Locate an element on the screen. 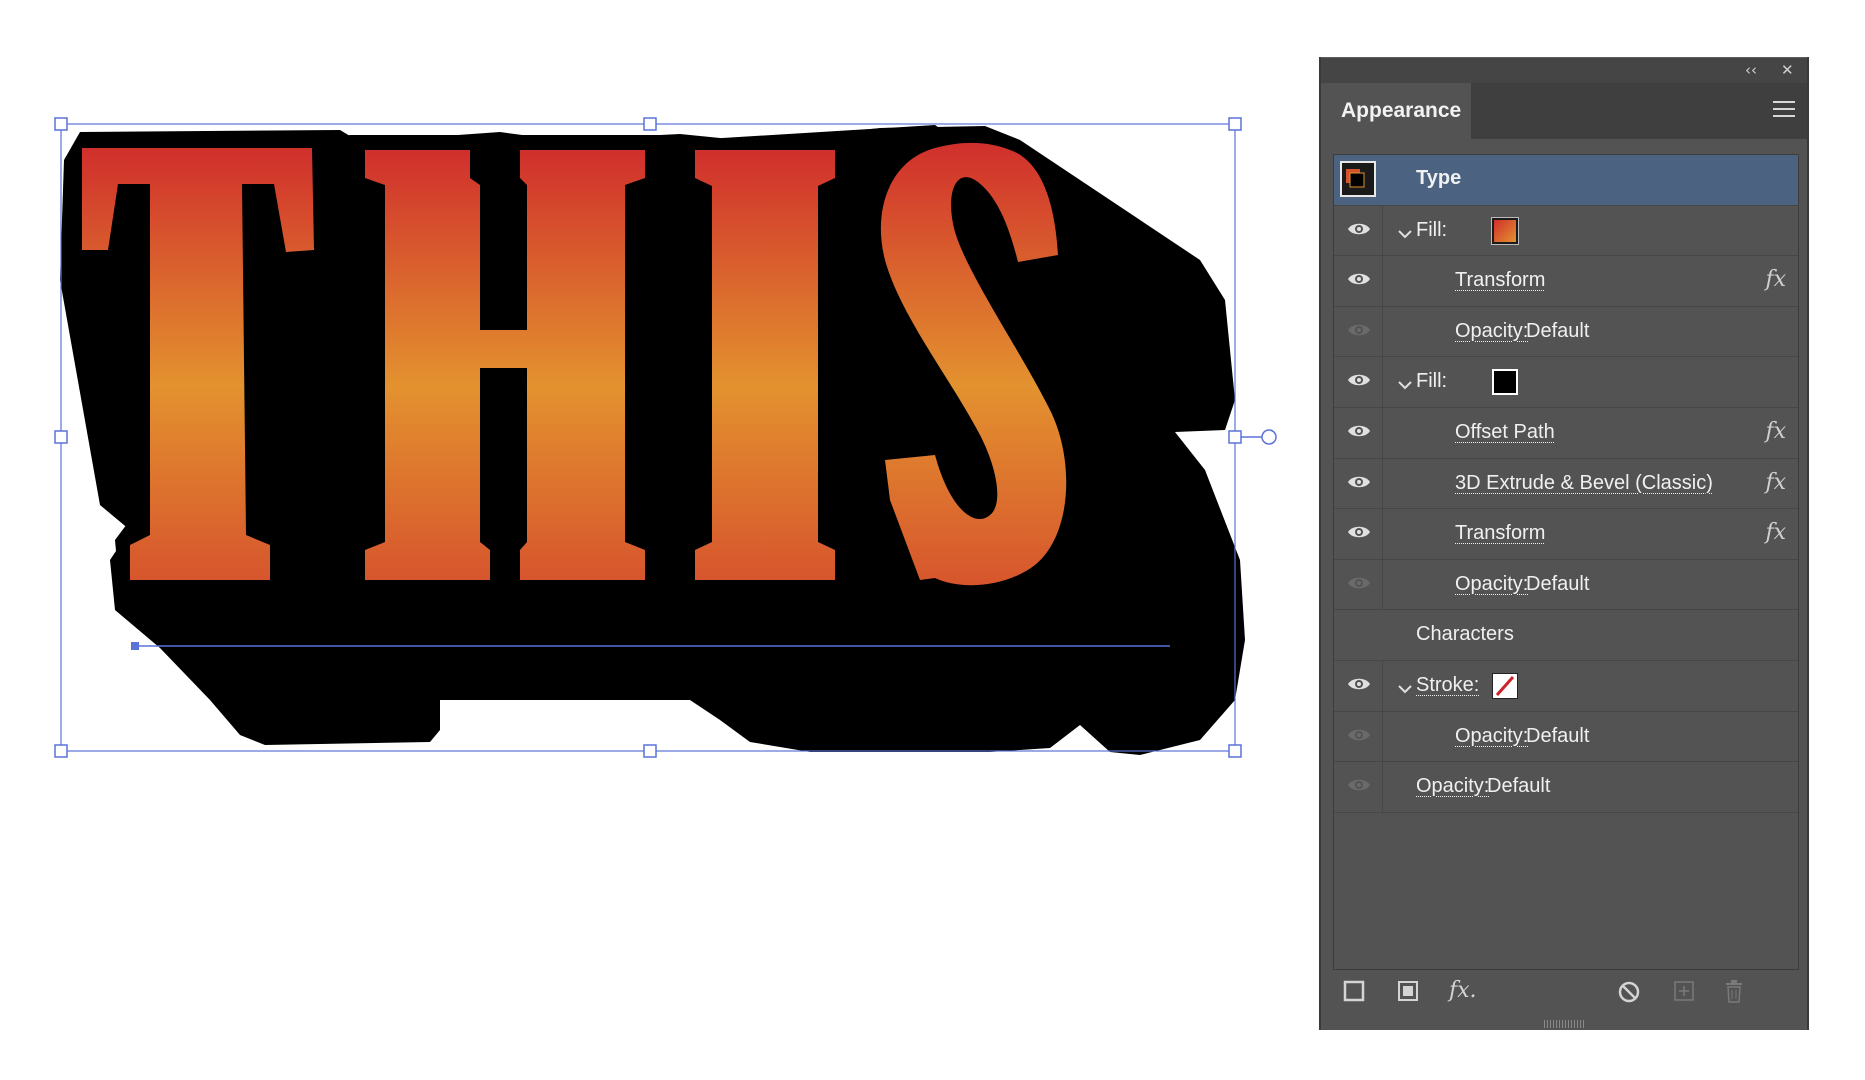  fill-swatch-black is located at coordinates (1505, 382).